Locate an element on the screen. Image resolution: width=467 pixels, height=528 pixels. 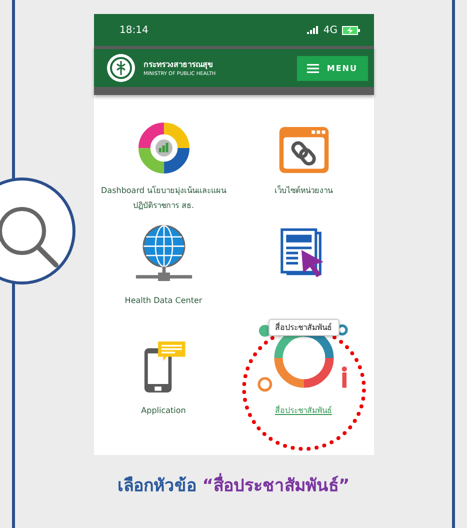
menu-icon is located at coordinates (312, 68).